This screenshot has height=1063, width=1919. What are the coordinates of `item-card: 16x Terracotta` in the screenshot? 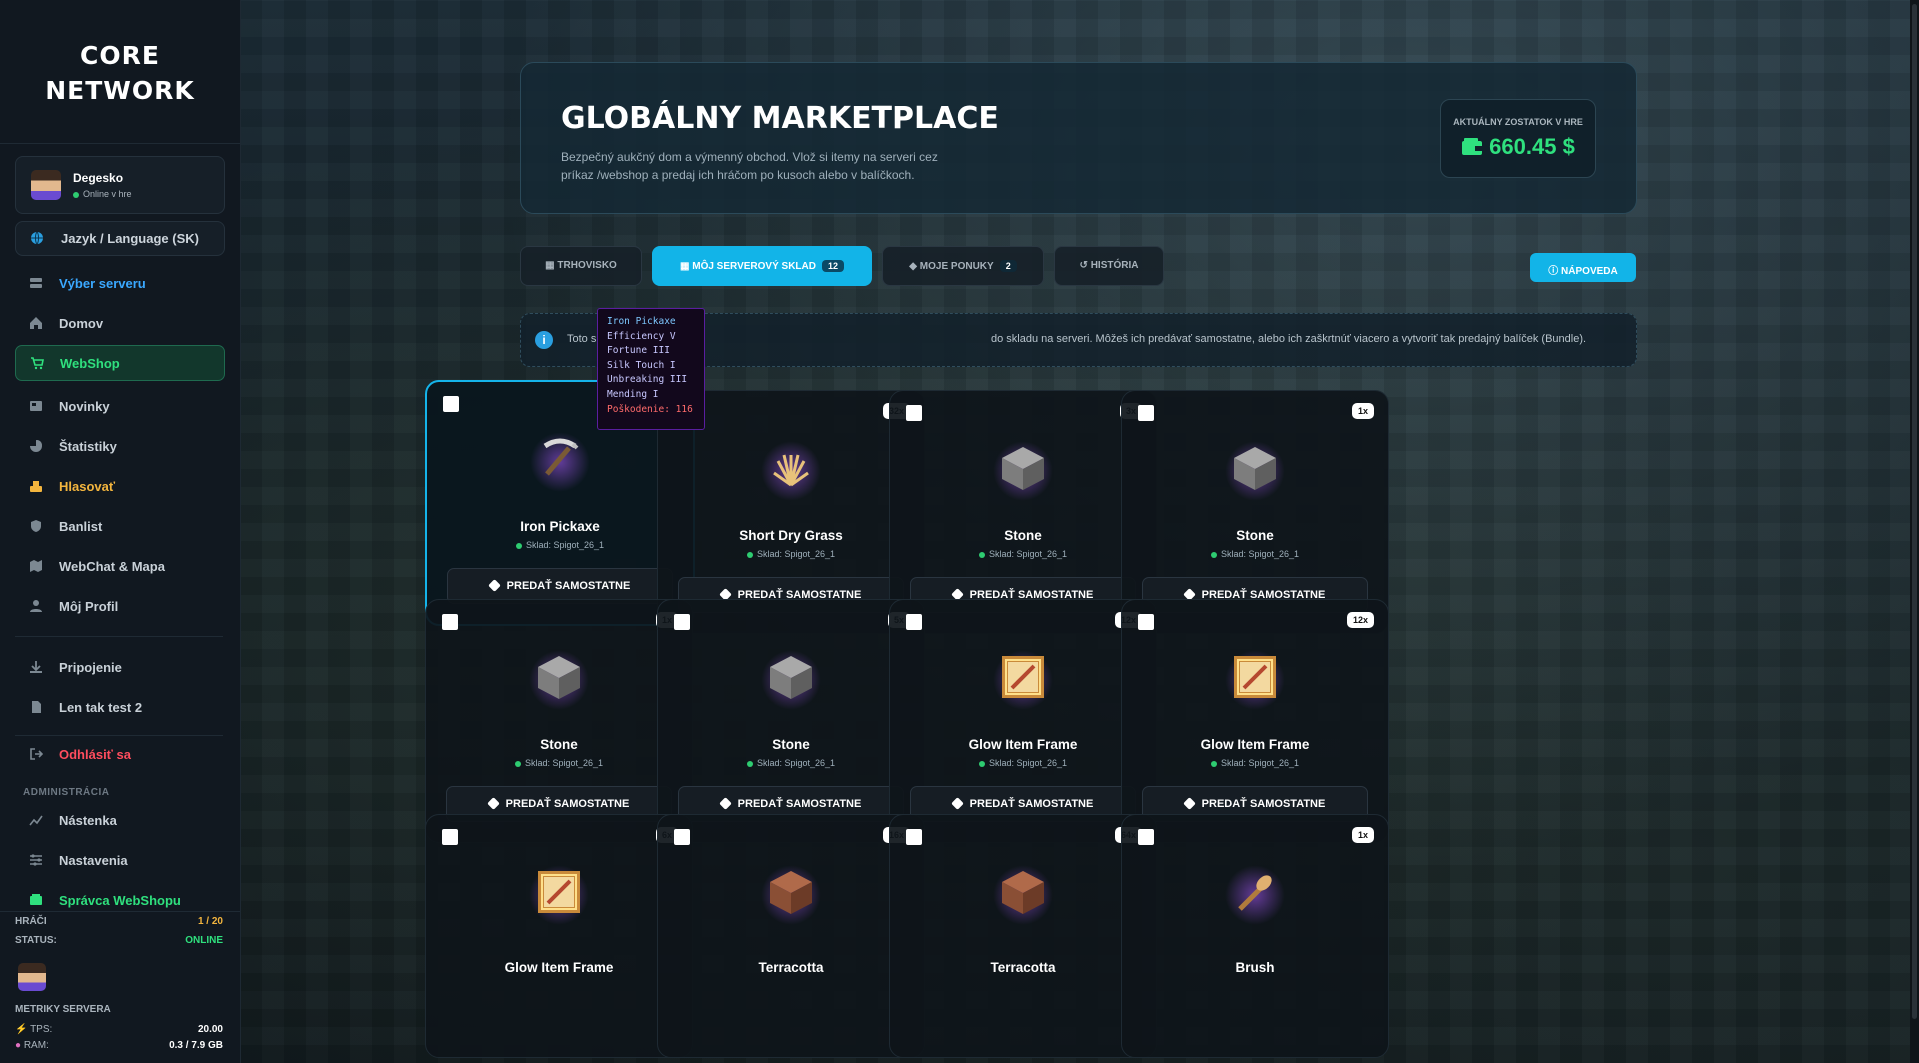 It's located at (791, 936).